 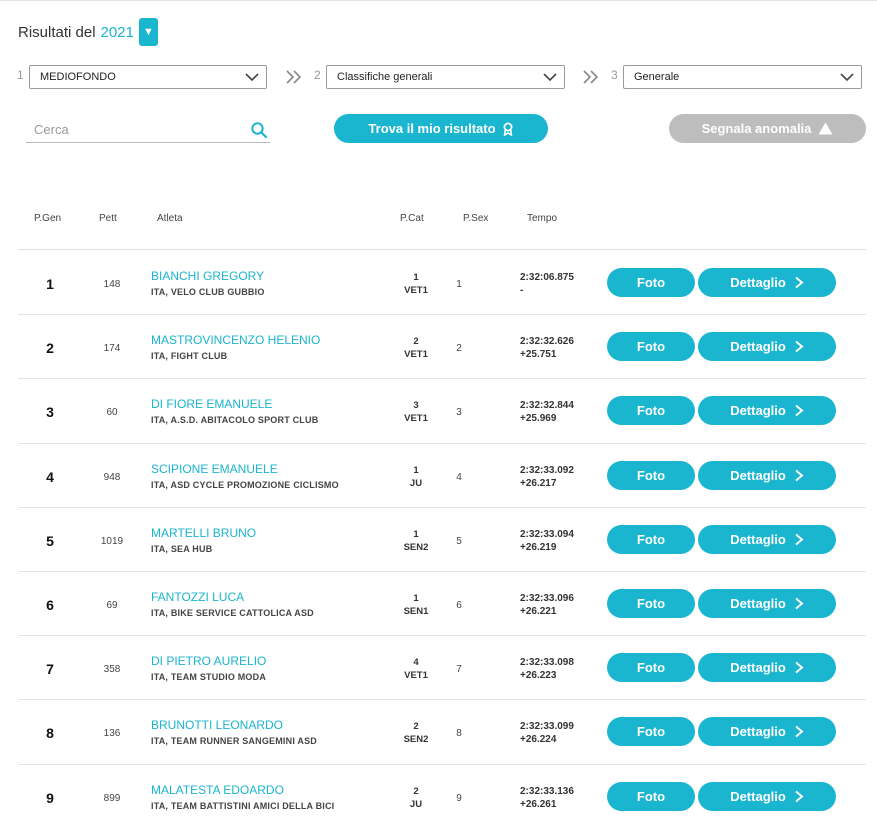 What do you see at coordinates (203, 533) in the screenshot?
I see `athlete-name-link: MARTELLI BRUNO` at bounding box center [203, 533].